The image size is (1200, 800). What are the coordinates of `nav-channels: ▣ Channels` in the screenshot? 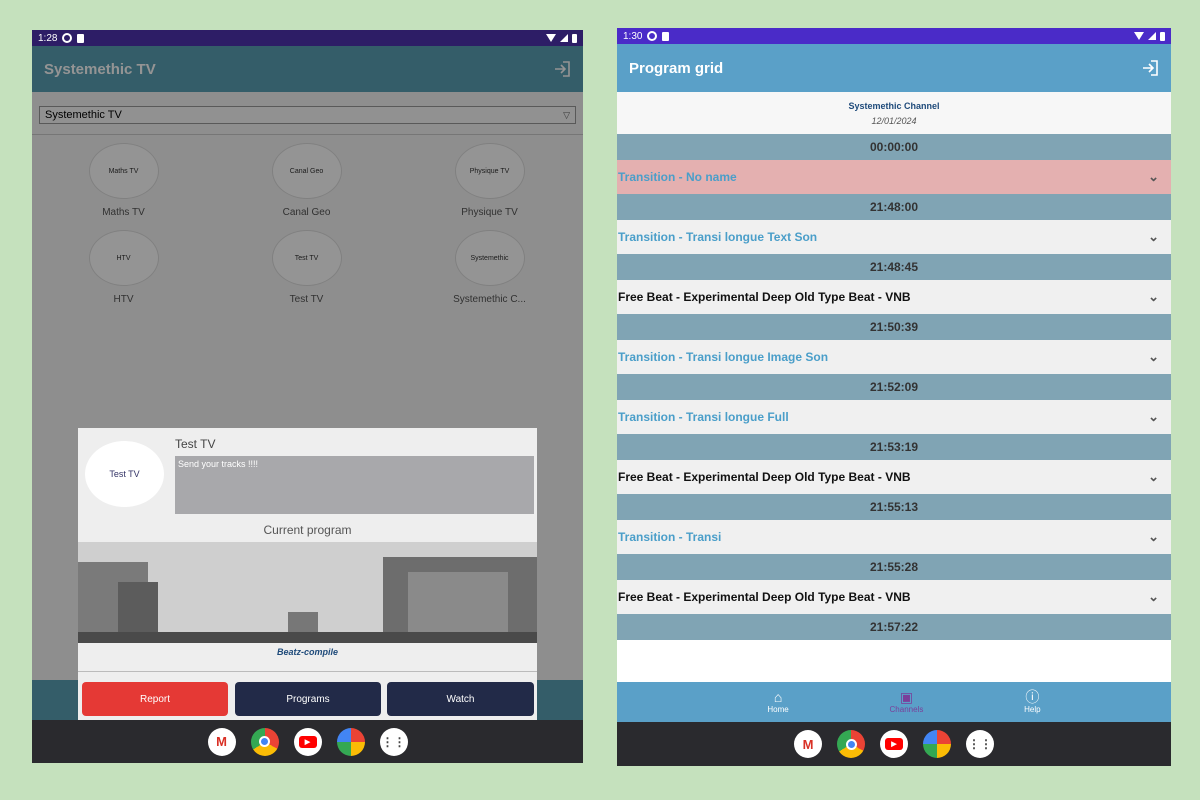 It's located at (907, 702).